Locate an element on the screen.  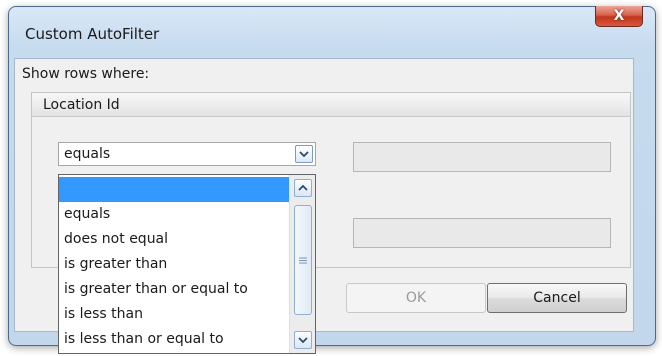
column-header: Location Id is located at coordinates (331, 105).